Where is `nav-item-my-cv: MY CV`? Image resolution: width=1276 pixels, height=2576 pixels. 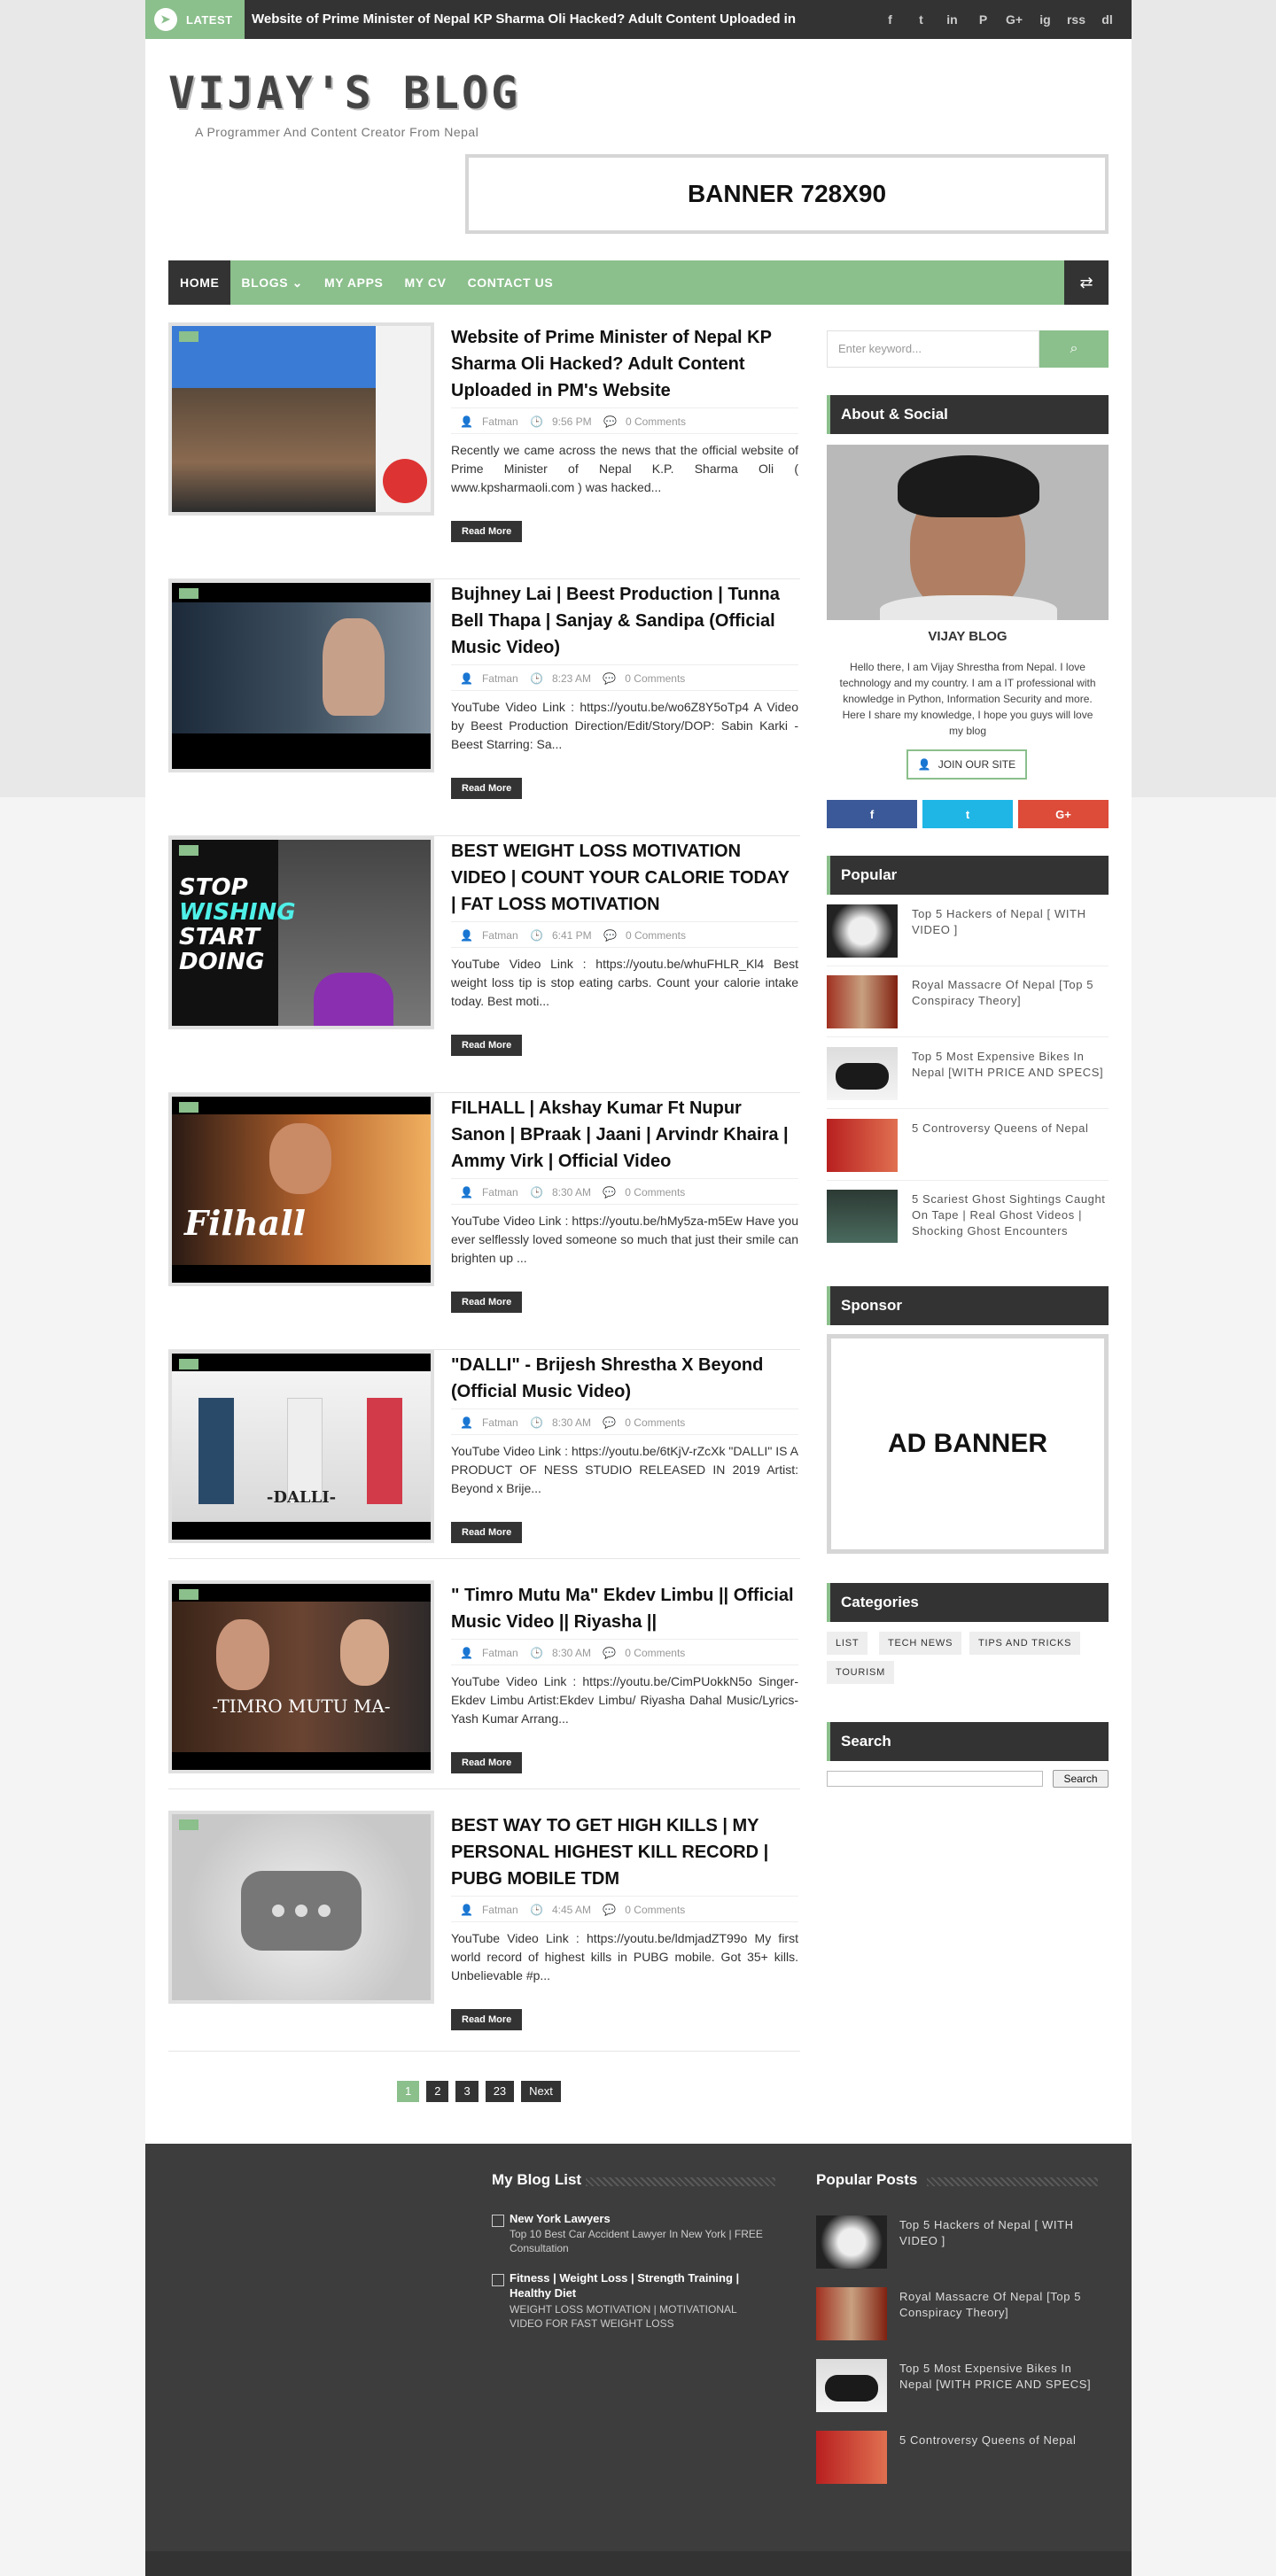
nav-item-my-cv: MY CV is located at coordinates (424, 282).